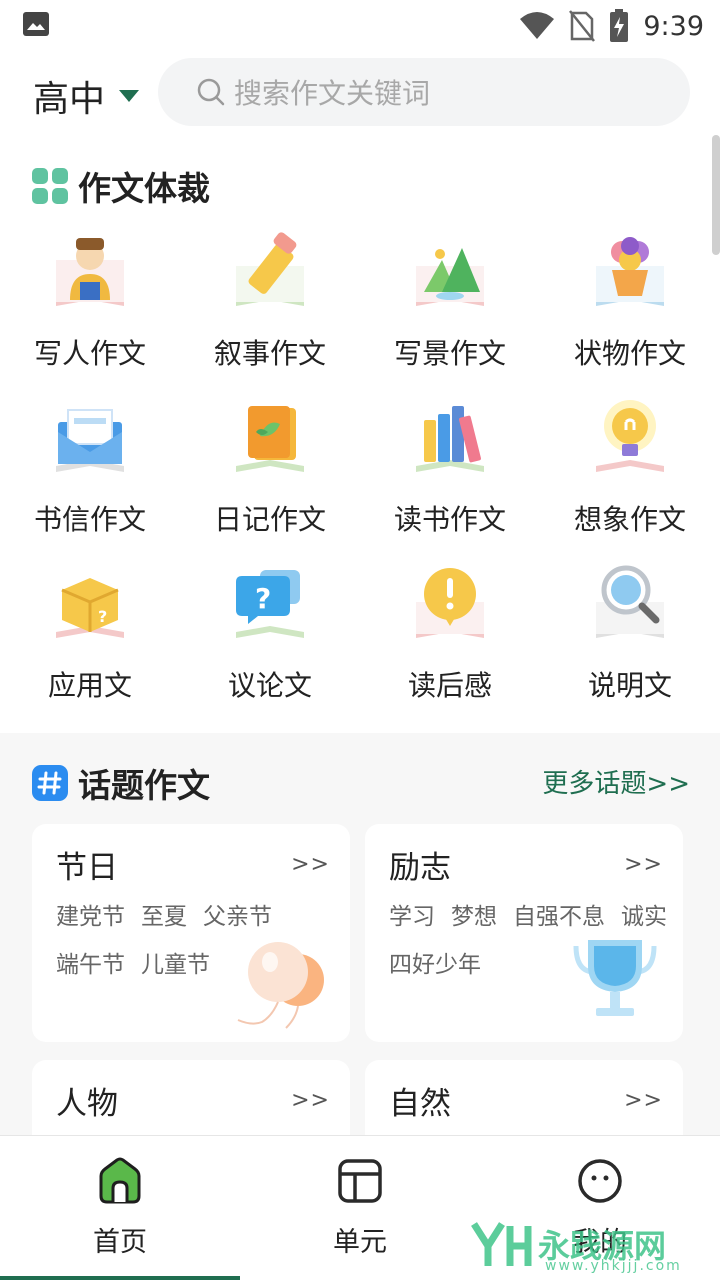 The width and height of the screenshot is (720, 1280). I want to click on smile-icon, so click(600, 1181).